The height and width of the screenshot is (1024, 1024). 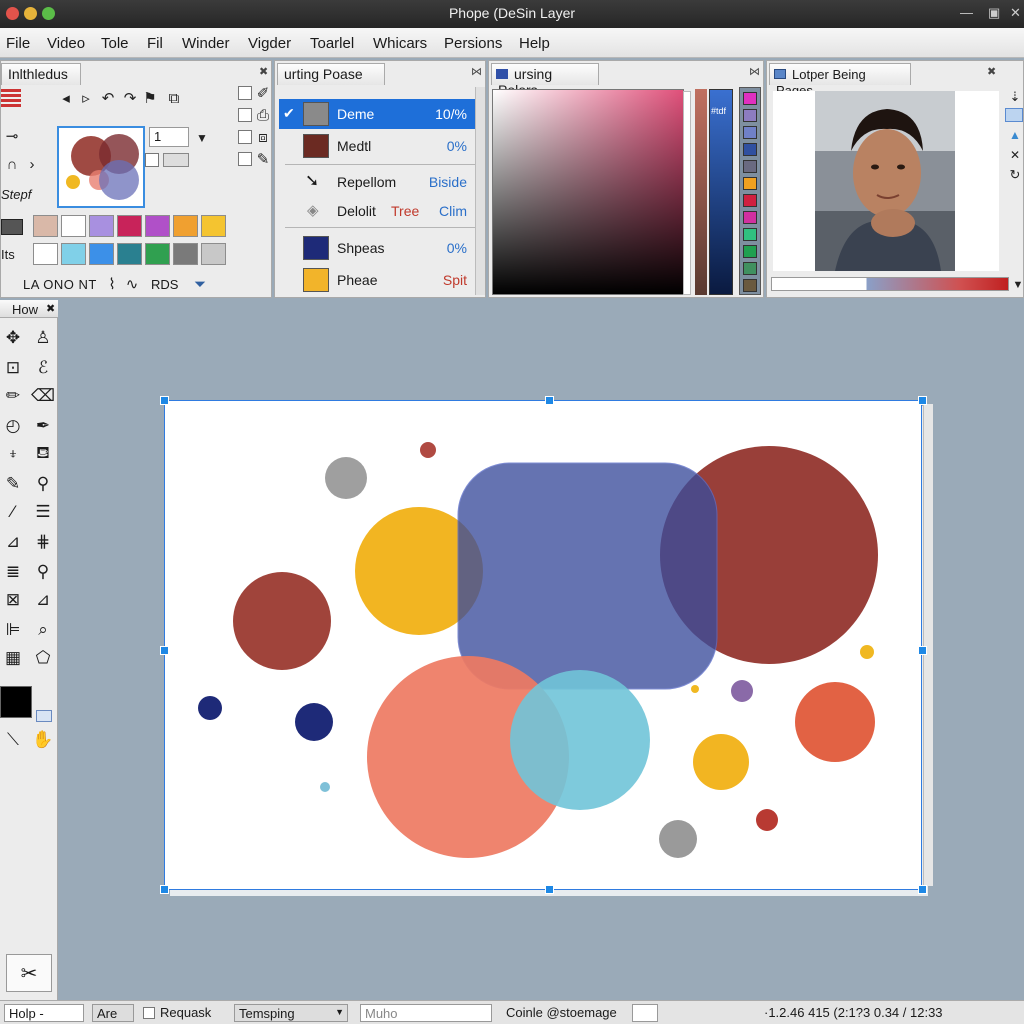 I want to click on eyedropper-icon: ✎, so click(x=13, y=484).